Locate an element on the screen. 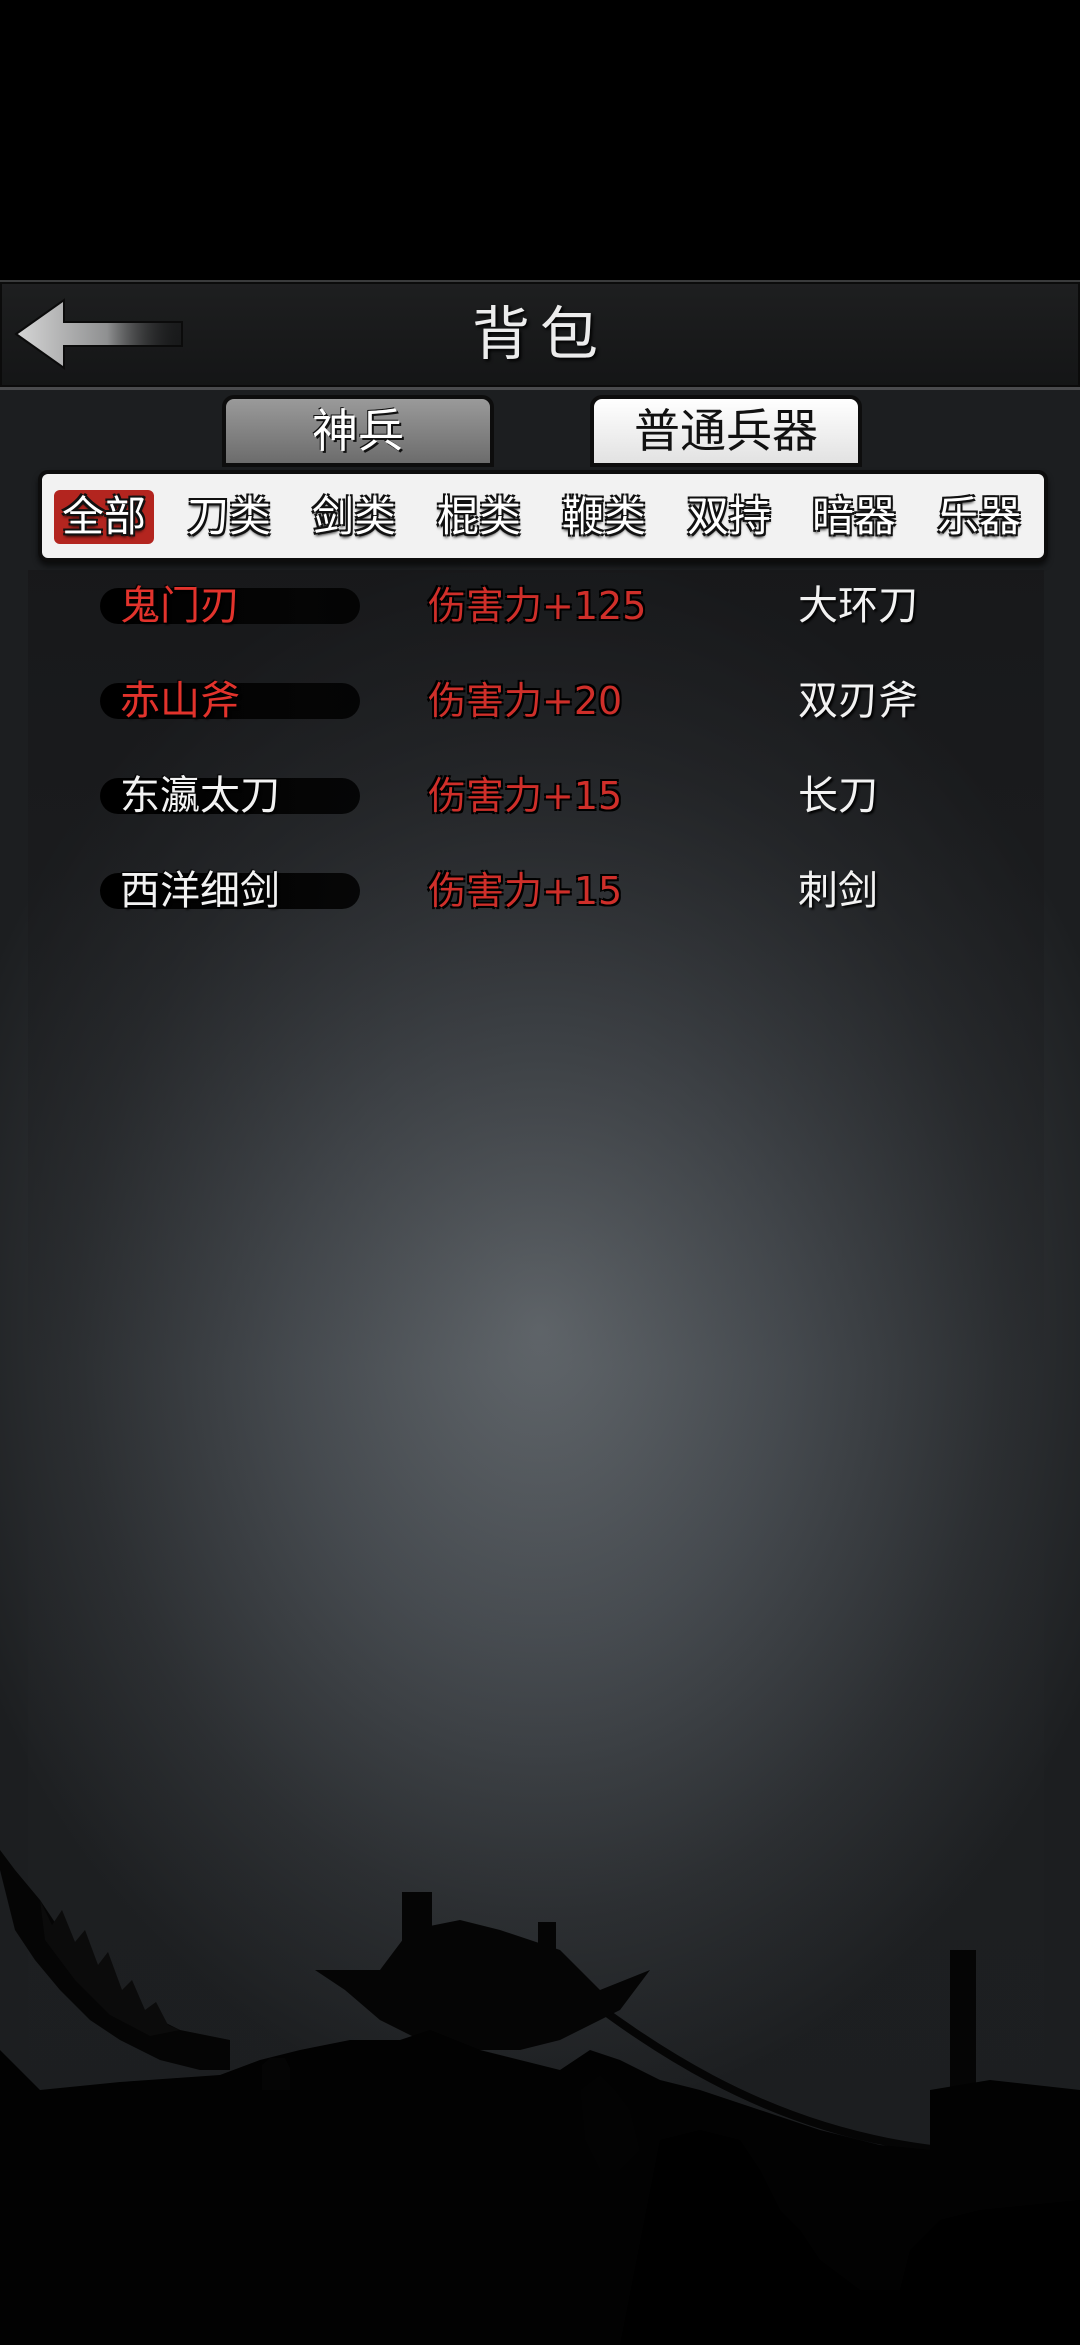 The height and width of the screenshot is (2345, 1080). list-item: 鬼门刃 伤害力+125 大环刀 is located at coordinates (536, 610).